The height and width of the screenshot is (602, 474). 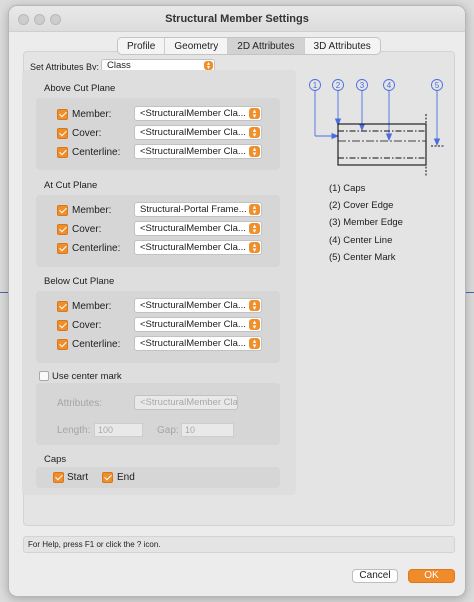 I want to click on below-member-label: Member:, so click(x=92, y=306).